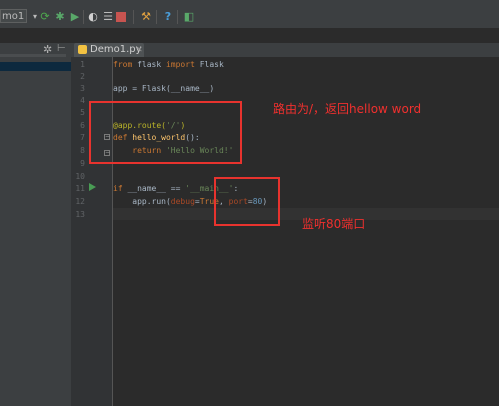  Describe the element at coordinates (168, 17) in the screenshot. I see `help-icon: ?` at that location.